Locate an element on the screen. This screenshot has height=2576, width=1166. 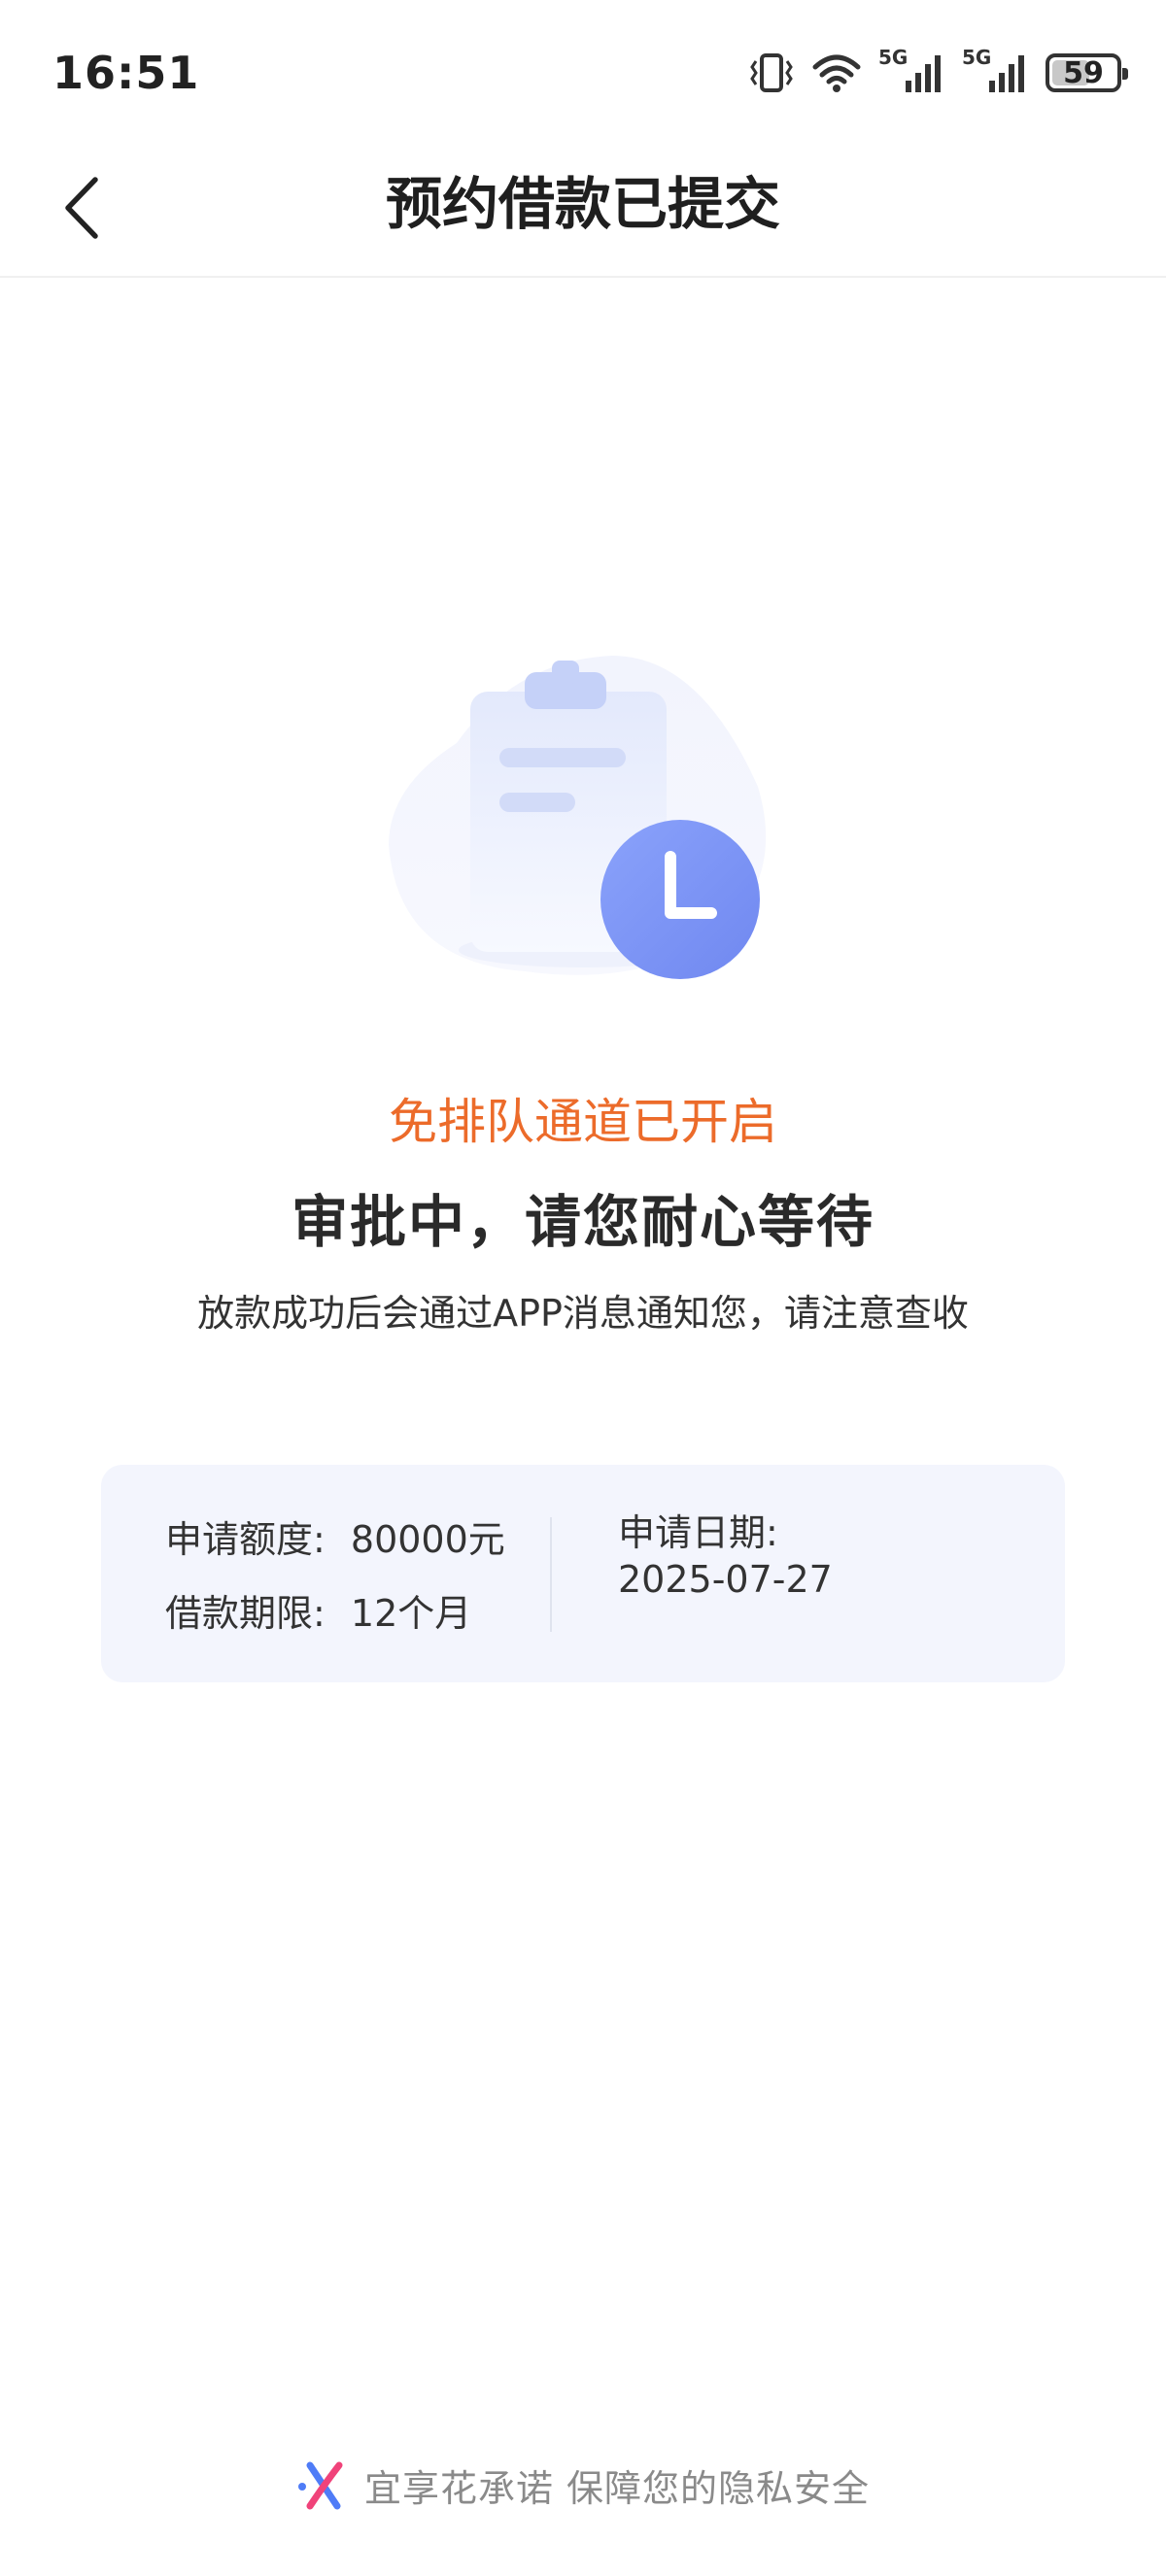
status-time: 16:51 is located at coordinates (126, 73).